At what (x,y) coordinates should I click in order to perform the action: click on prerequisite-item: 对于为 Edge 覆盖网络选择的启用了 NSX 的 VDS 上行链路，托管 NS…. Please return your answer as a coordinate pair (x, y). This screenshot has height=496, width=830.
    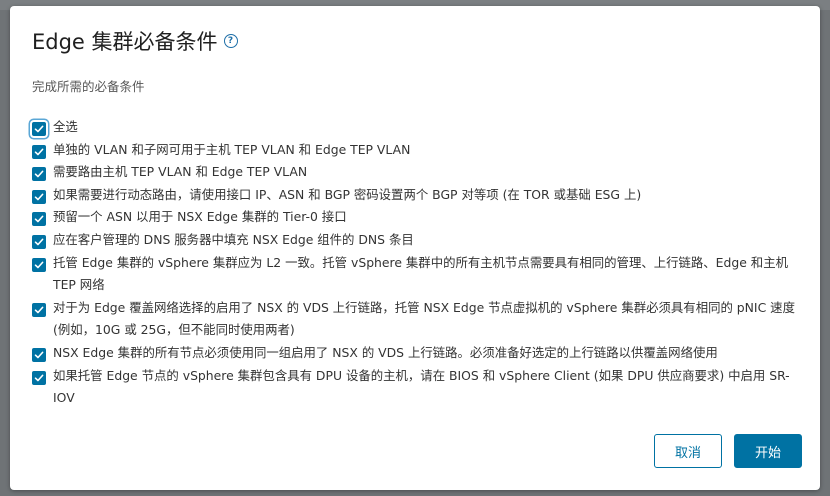
    Looking at the image, I should click on (417, 323).